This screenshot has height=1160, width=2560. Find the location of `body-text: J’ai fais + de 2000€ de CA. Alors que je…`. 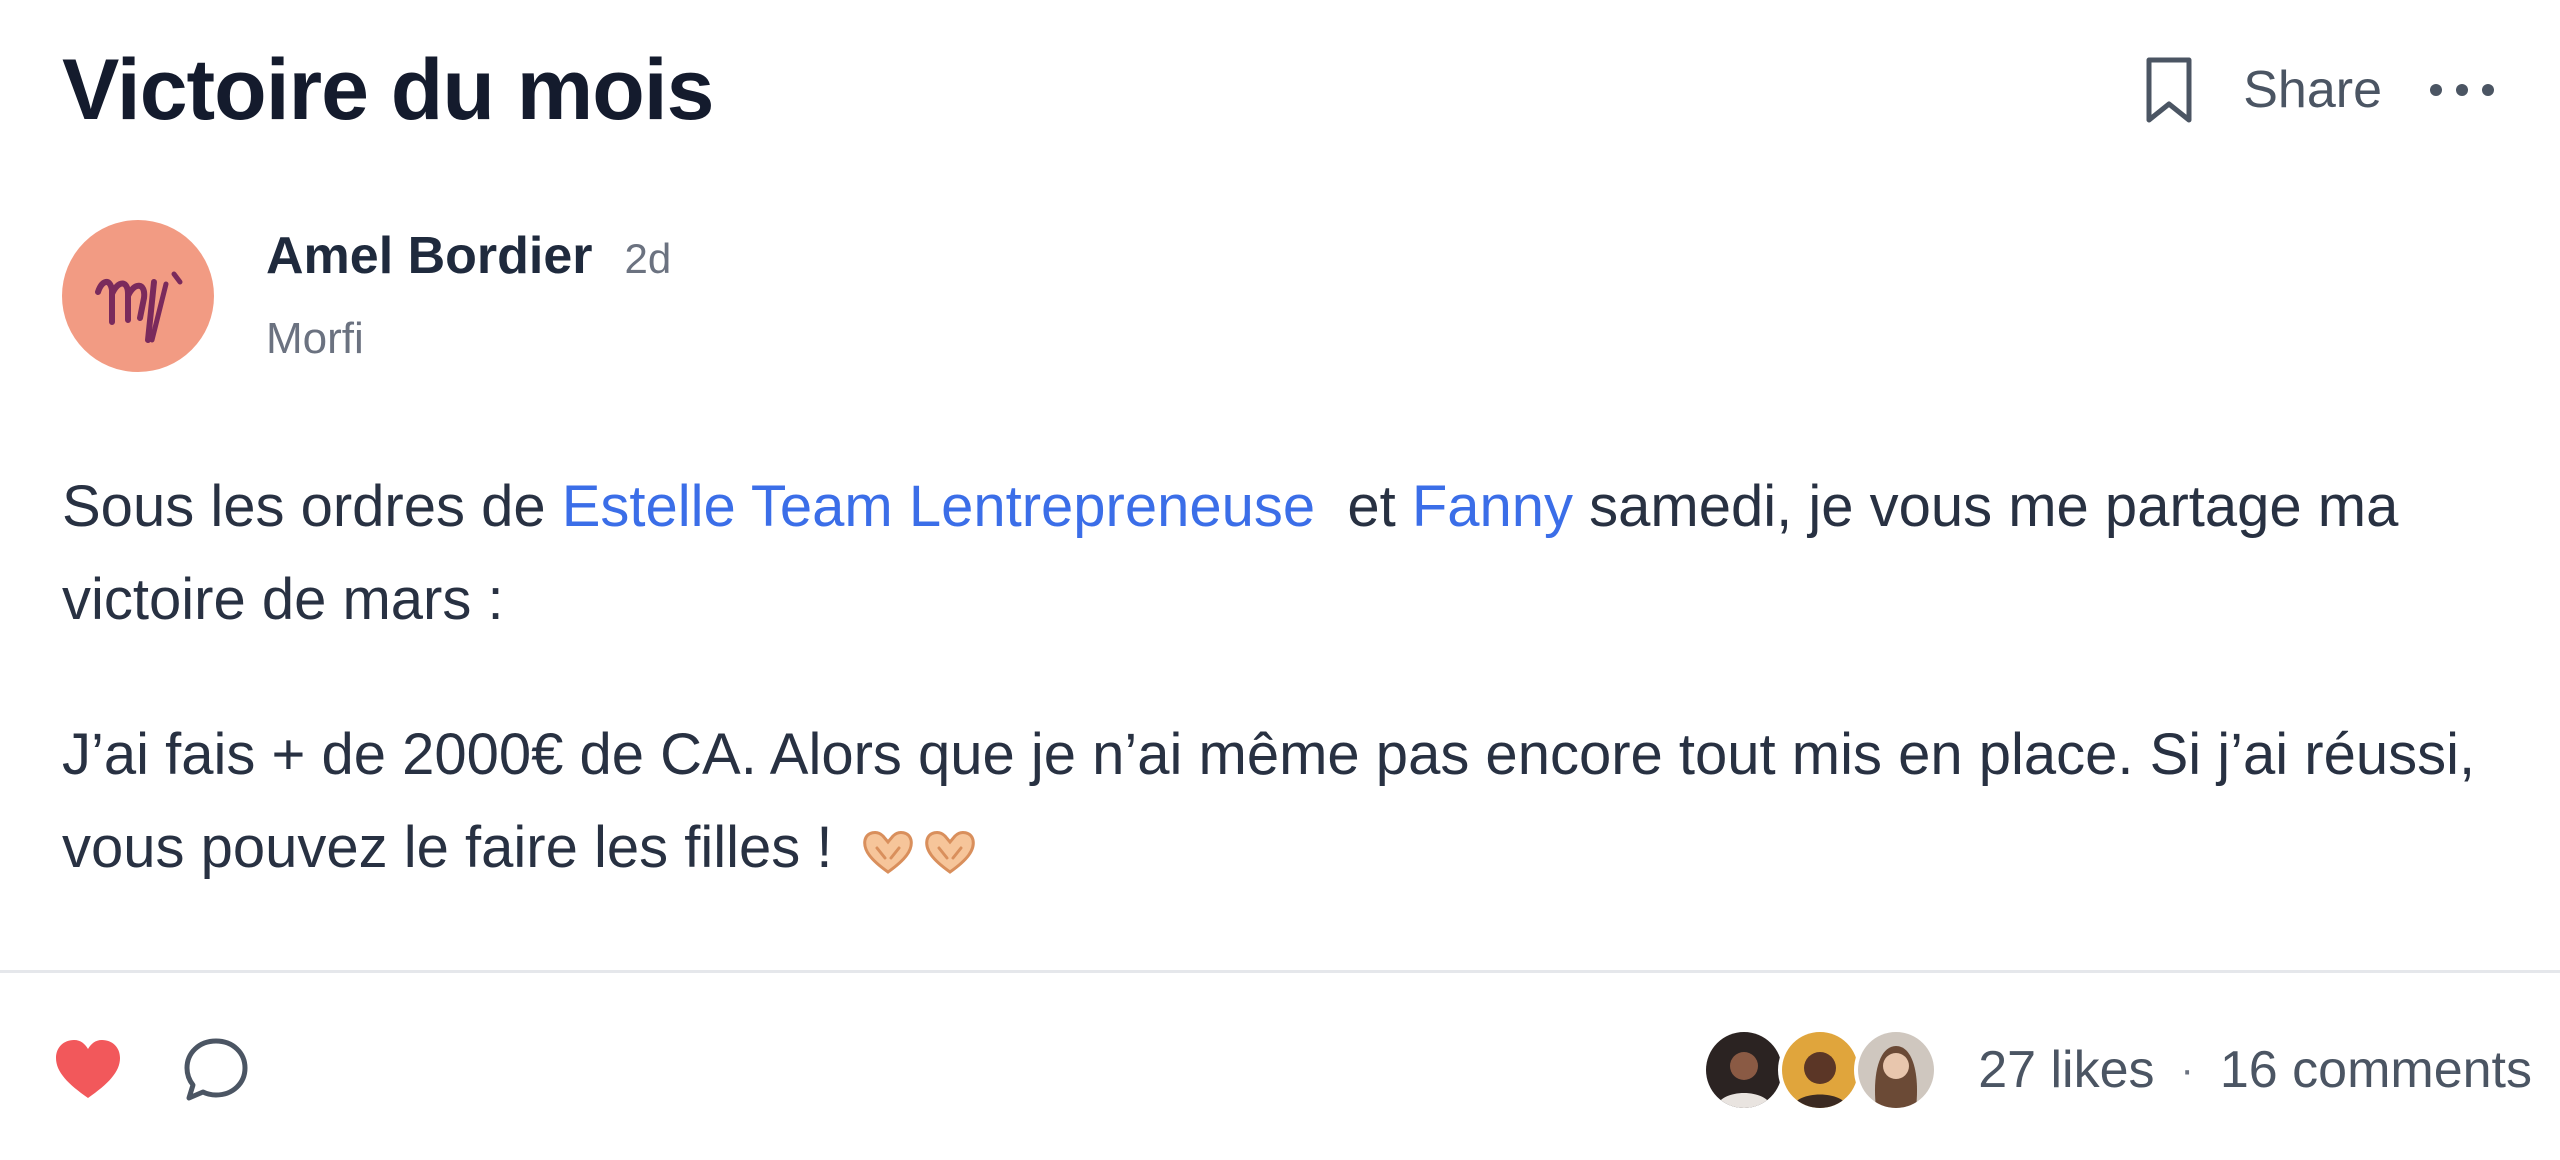

body-text: J’ai fais + de 2000€ de CA. Alors que je… is located at coordinates (1269, 801).